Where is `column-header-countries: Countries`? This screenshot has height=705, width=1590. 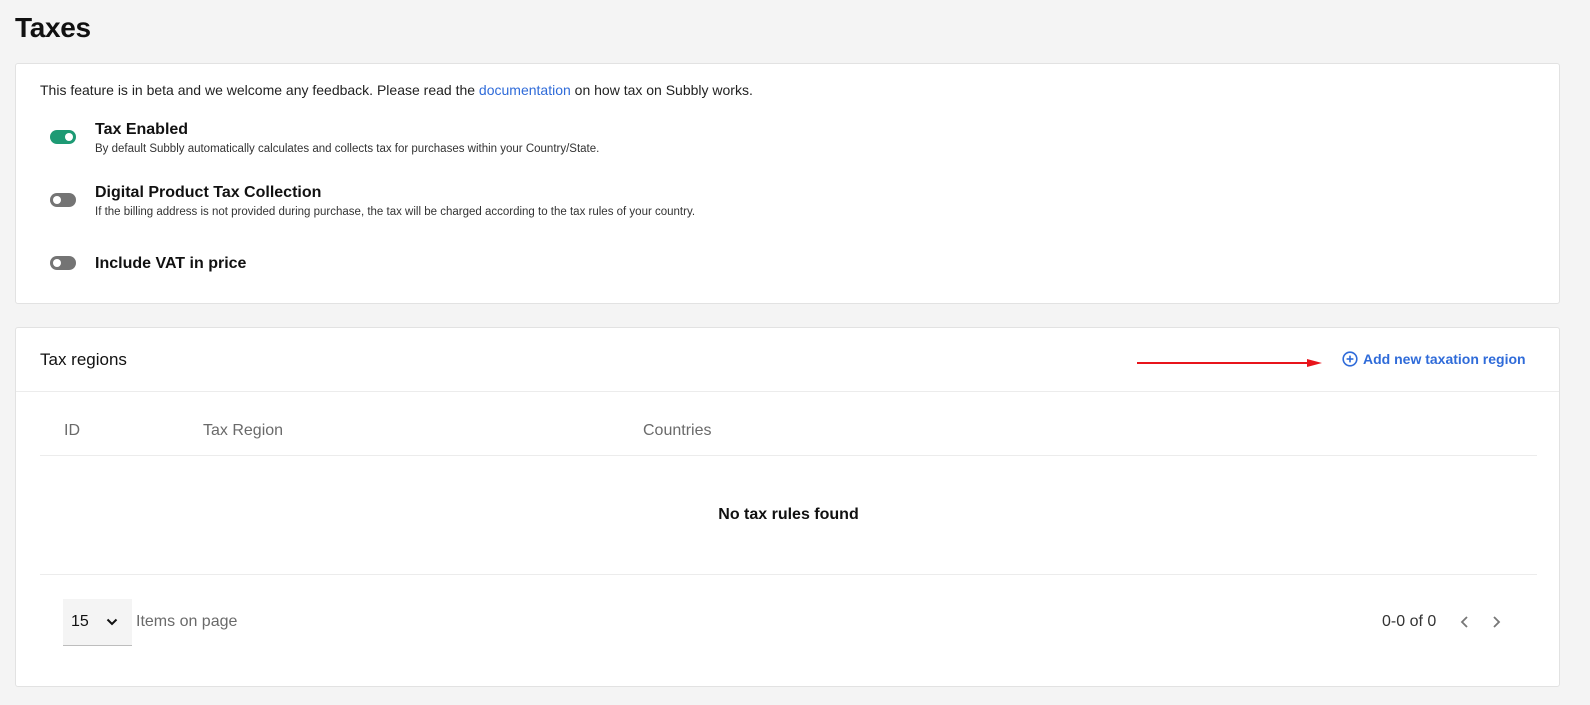
column-header-countries: Countries is located at coordinates (677, 431).